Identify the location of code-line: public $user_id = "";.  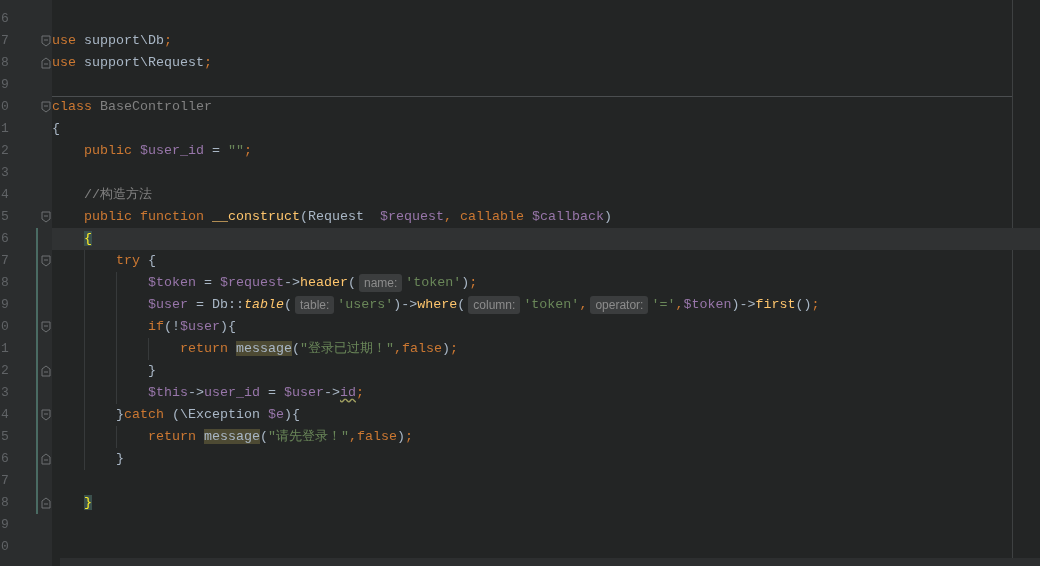
(167, 151).